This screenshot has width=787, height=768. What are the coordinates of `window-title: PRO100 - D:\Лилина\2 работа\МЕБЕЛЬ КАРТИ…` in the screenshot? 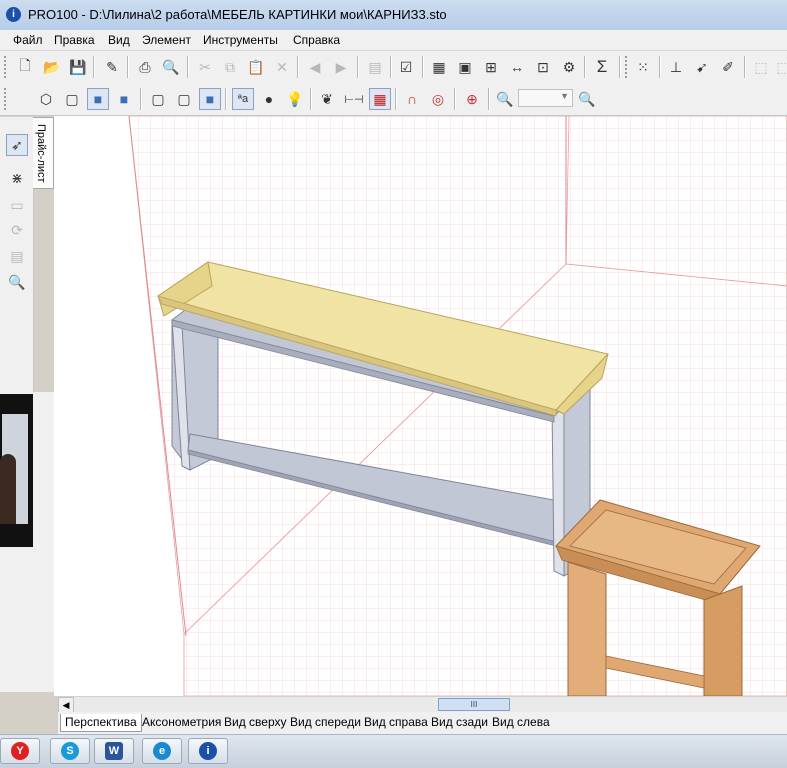 It's located at (237, 14).